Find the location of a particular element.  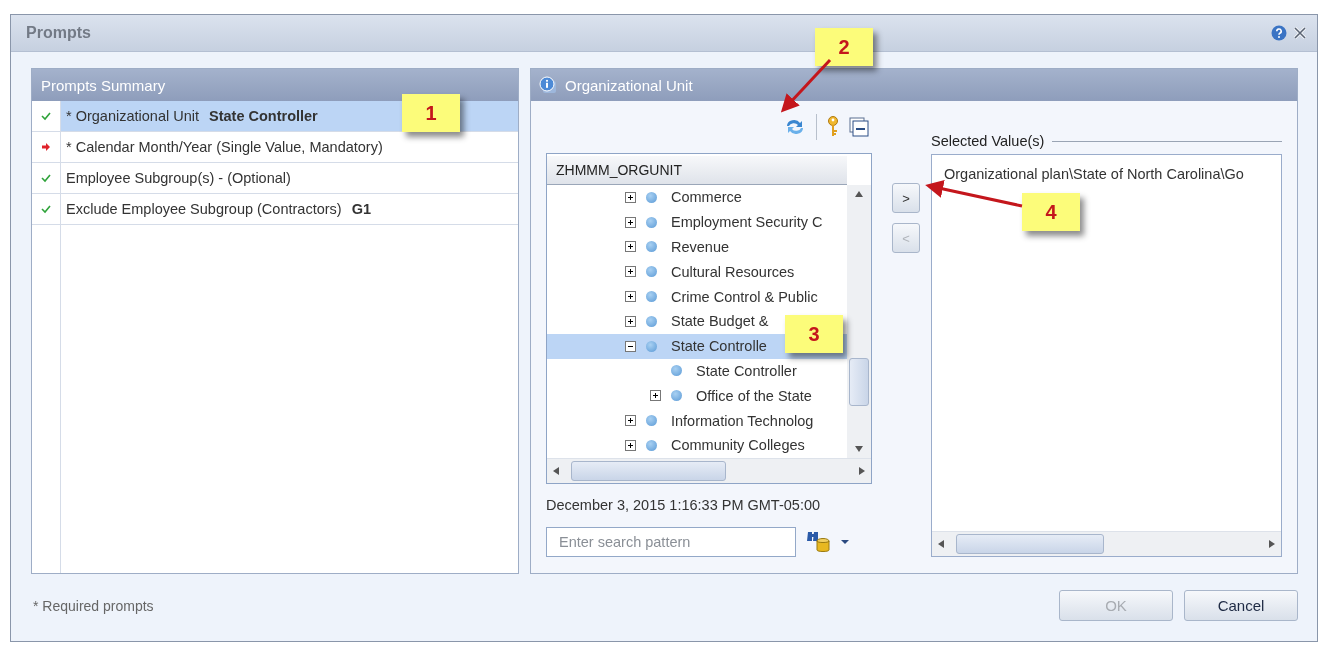

prompt-row: Exclude Employee Subgroup (Contractors) G1 is located at coordinates (275, 209).